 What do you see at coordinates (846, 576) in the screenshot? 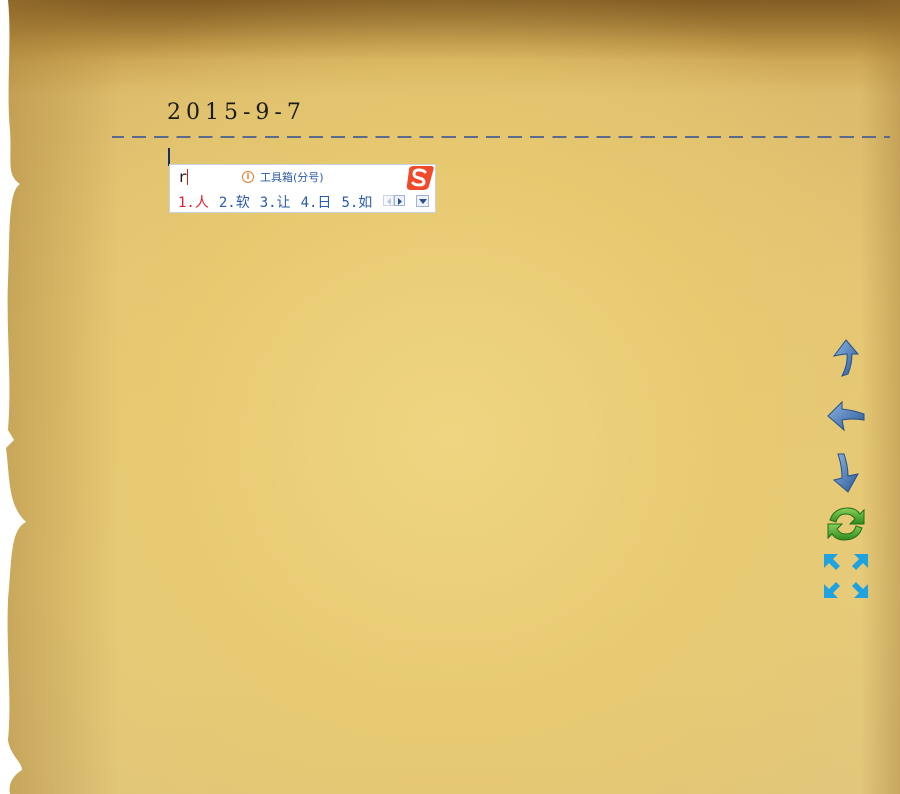
I see `fullscreen-icon` at bounding box center [846, 576].